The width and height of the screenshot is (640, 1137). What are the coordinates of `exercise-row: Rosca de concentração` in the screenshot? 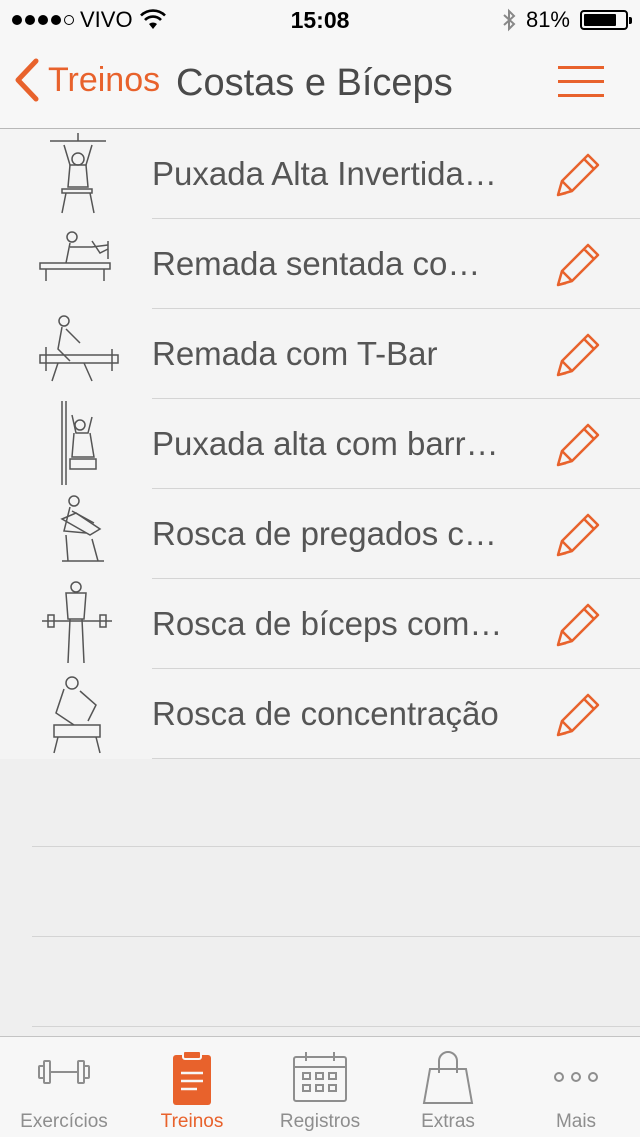 It's located at (320, 714).